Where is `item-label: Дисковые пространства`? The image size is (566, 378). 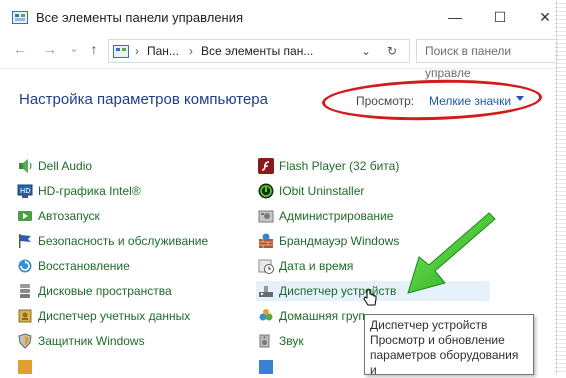
item-label: Дисковые пространства is located at coordinates (105, 291).